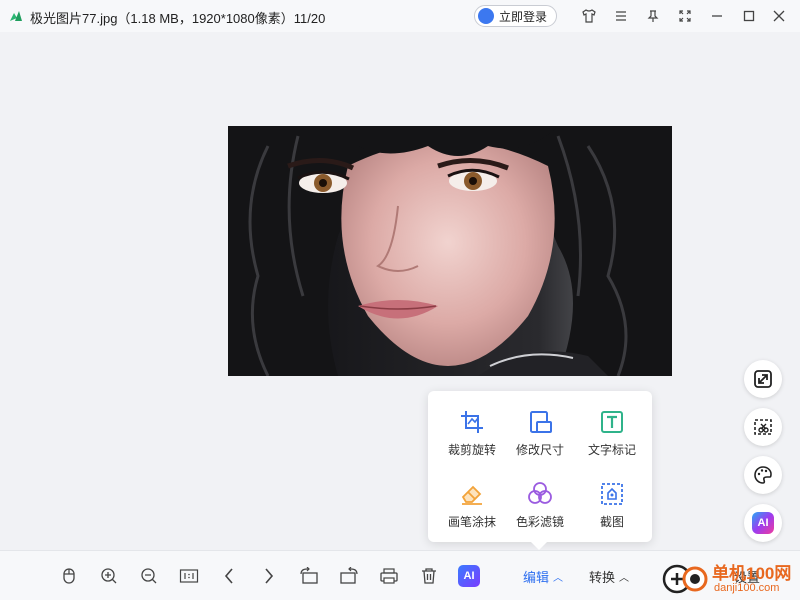  What do you see at coordinates (472, 509) in the screenshot?
I see `eraser-brush-item: 画笔涂抹` at bounding box center [472, 509].